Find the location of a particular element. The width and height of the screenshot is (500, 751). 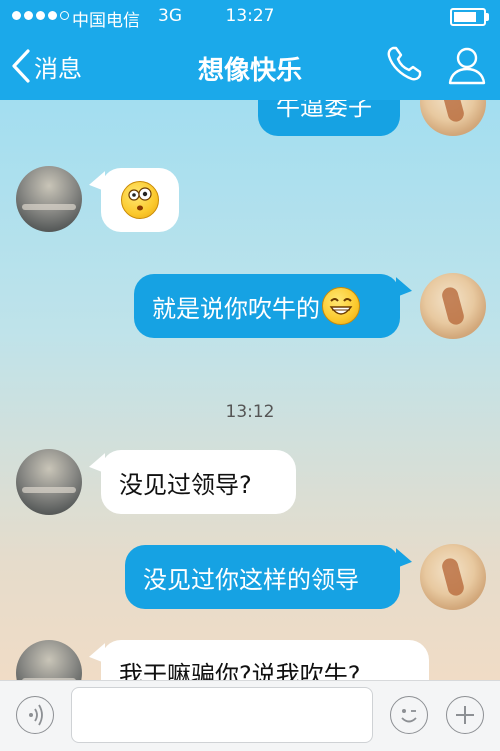

profile-icon is located at coordinates (467, 65).